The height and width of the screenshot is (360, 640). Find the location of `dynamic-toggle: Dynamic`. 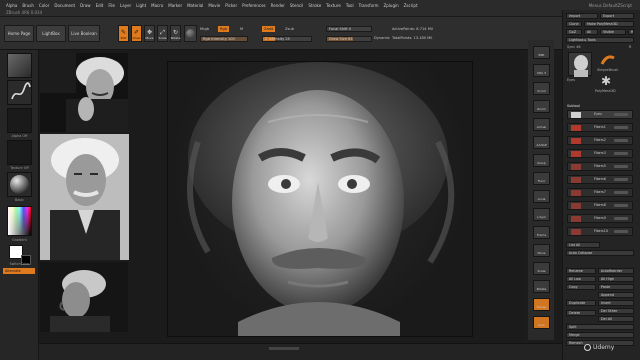

dynamic-toggle: Dynamic is located at coordinates (382, 38).